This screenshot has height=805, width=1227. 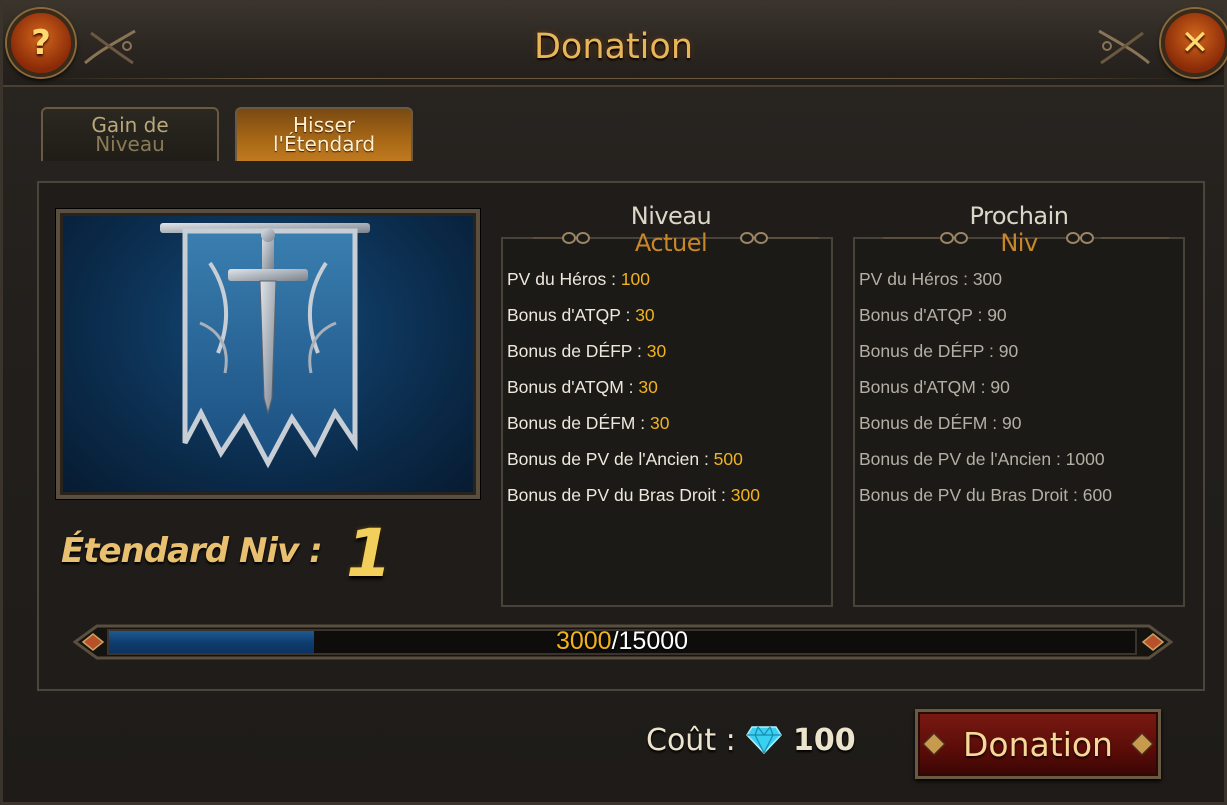 I want to click on current-stat-row: Bonus de DÉFM : 30, so click(x=588, y=423).